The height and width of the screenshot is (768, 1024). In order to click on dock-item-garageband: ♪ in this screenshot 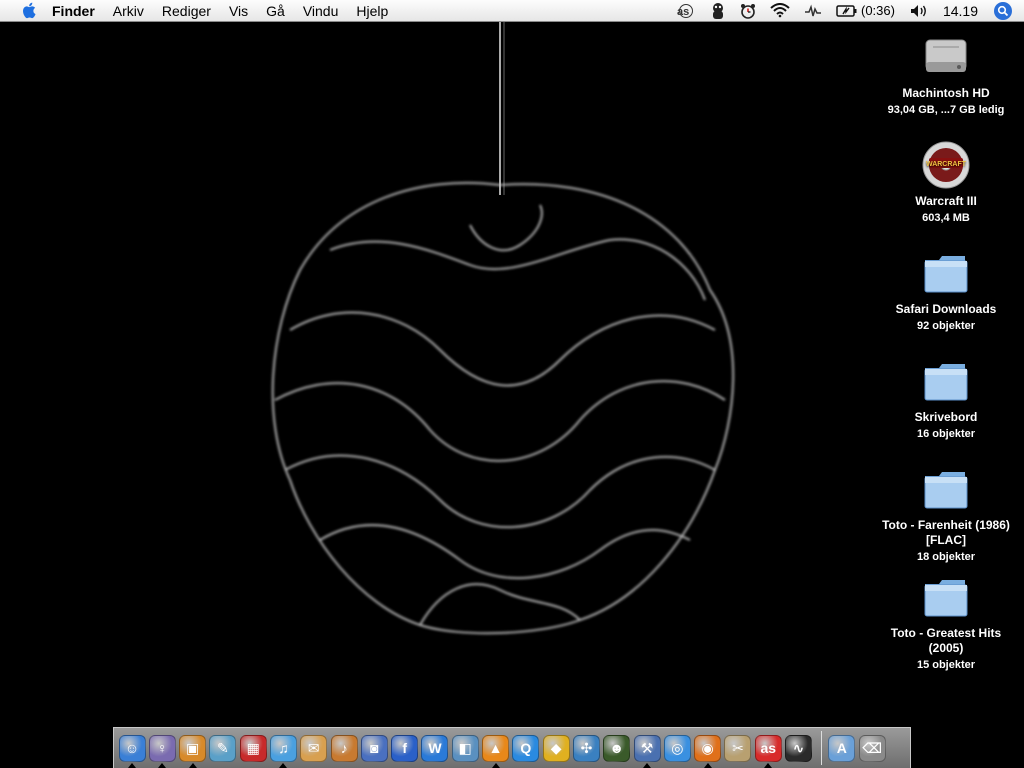, I will do `click(344, 748)`.